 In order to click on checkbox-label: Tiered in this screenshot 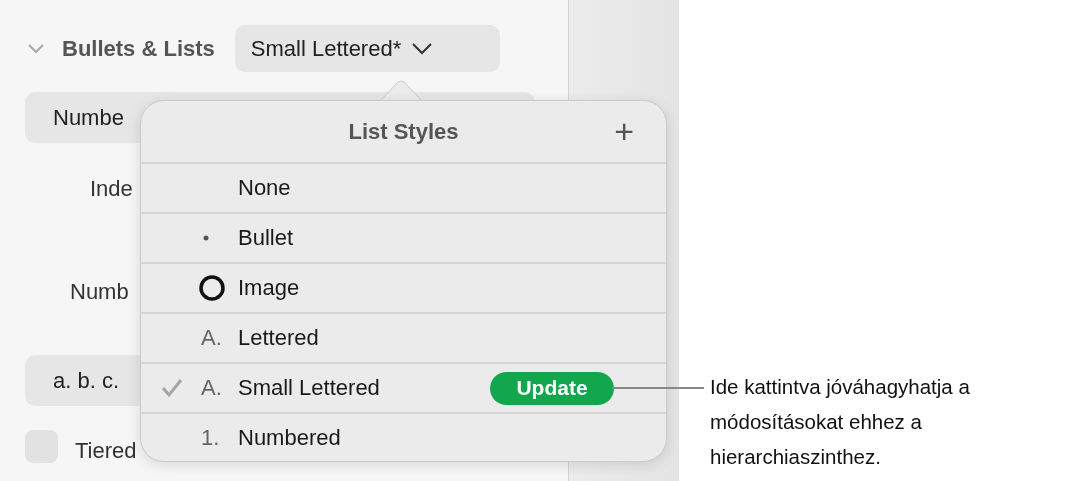, I will do `click(106, 451)`.